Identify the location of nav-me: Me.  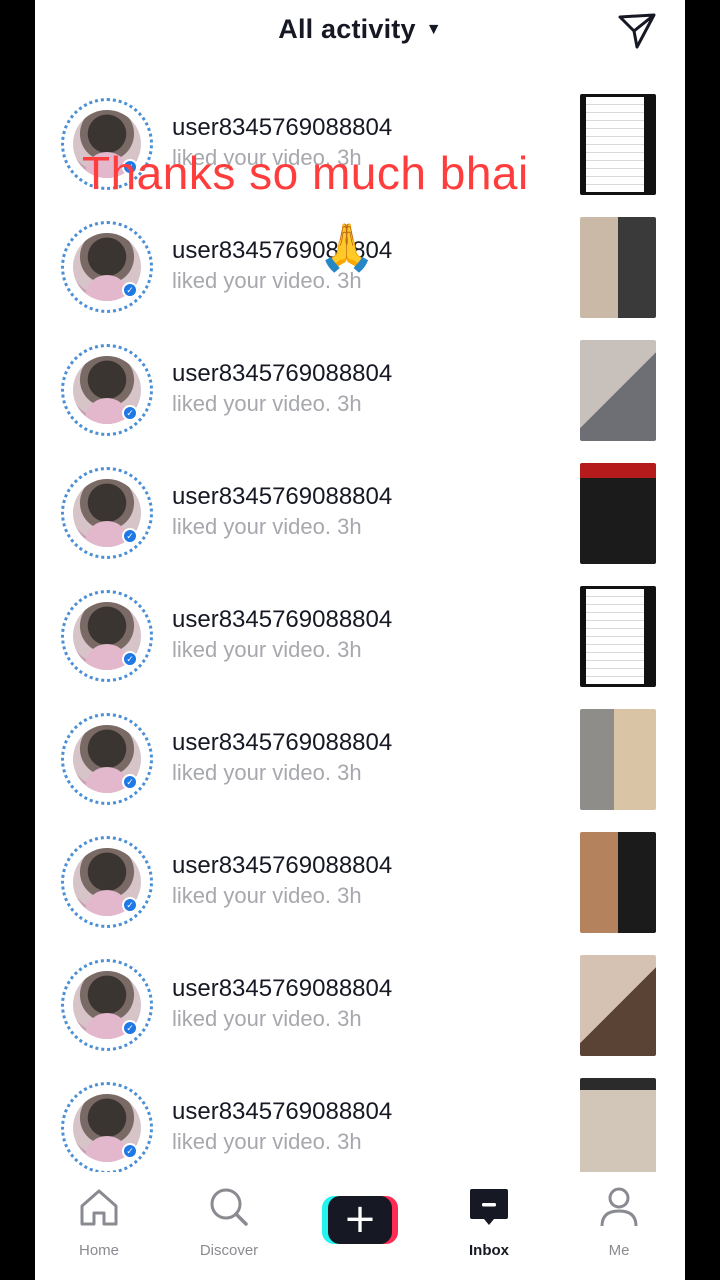
(619, 1222).